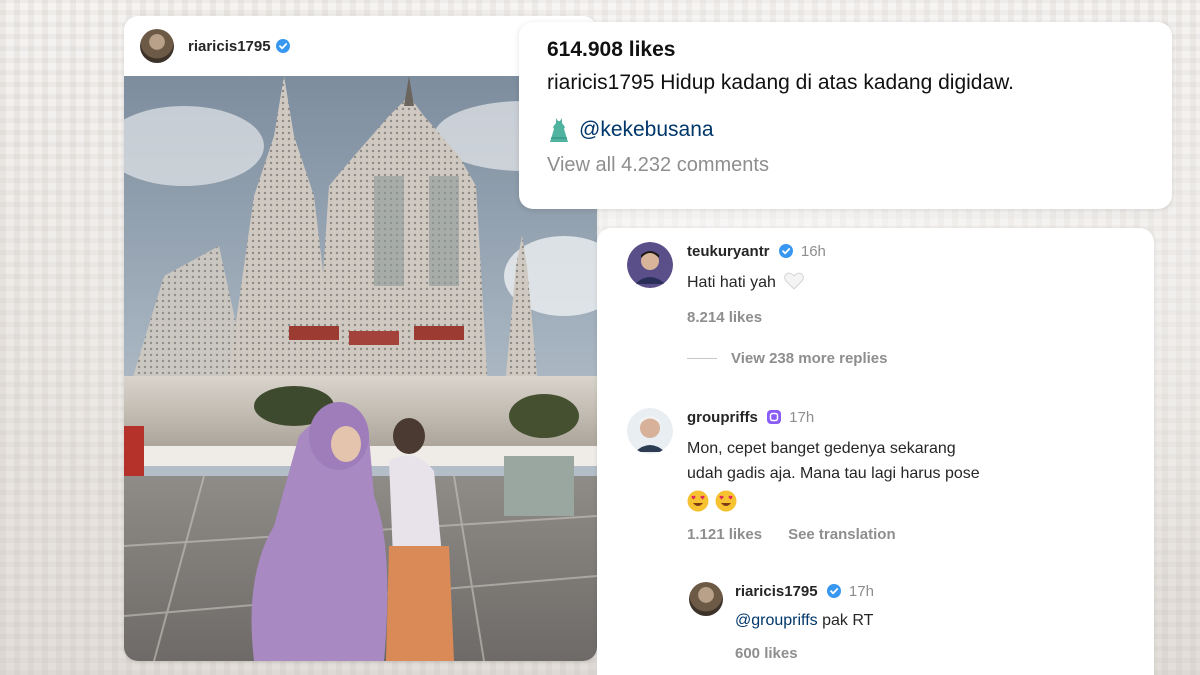 The image size is (1200, 675). What do you see at coordinates (766, 653) in the screenshot?
I see `comment-likes: 600 likes` at bounding box center [766, 653].